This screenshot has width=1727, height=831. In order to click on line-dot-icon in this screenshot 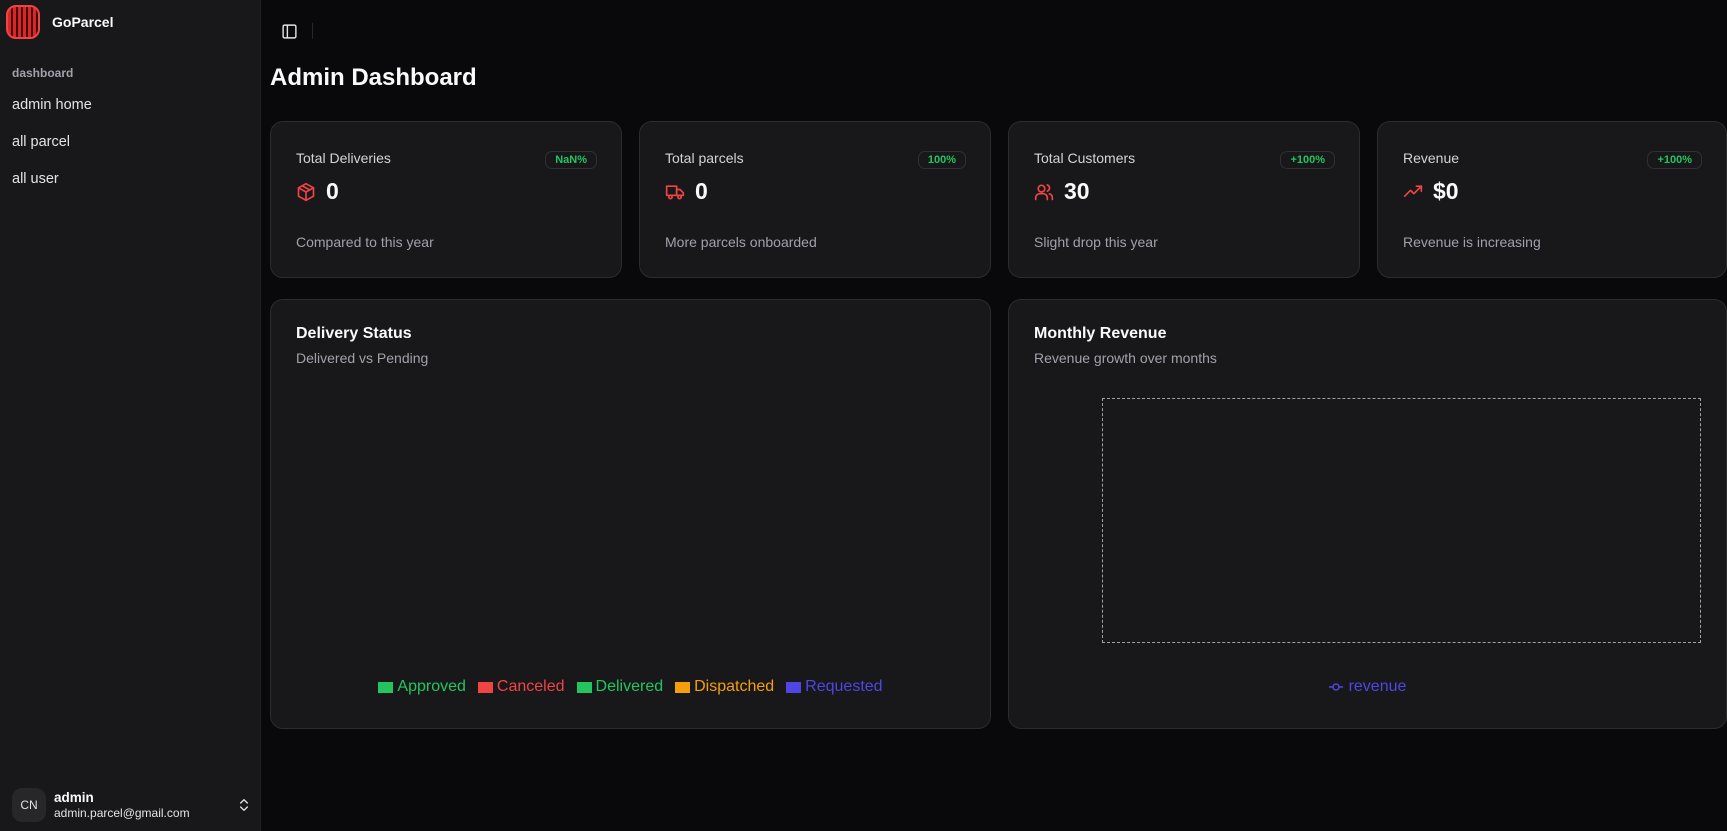, I will do `click(1335, 687)`.